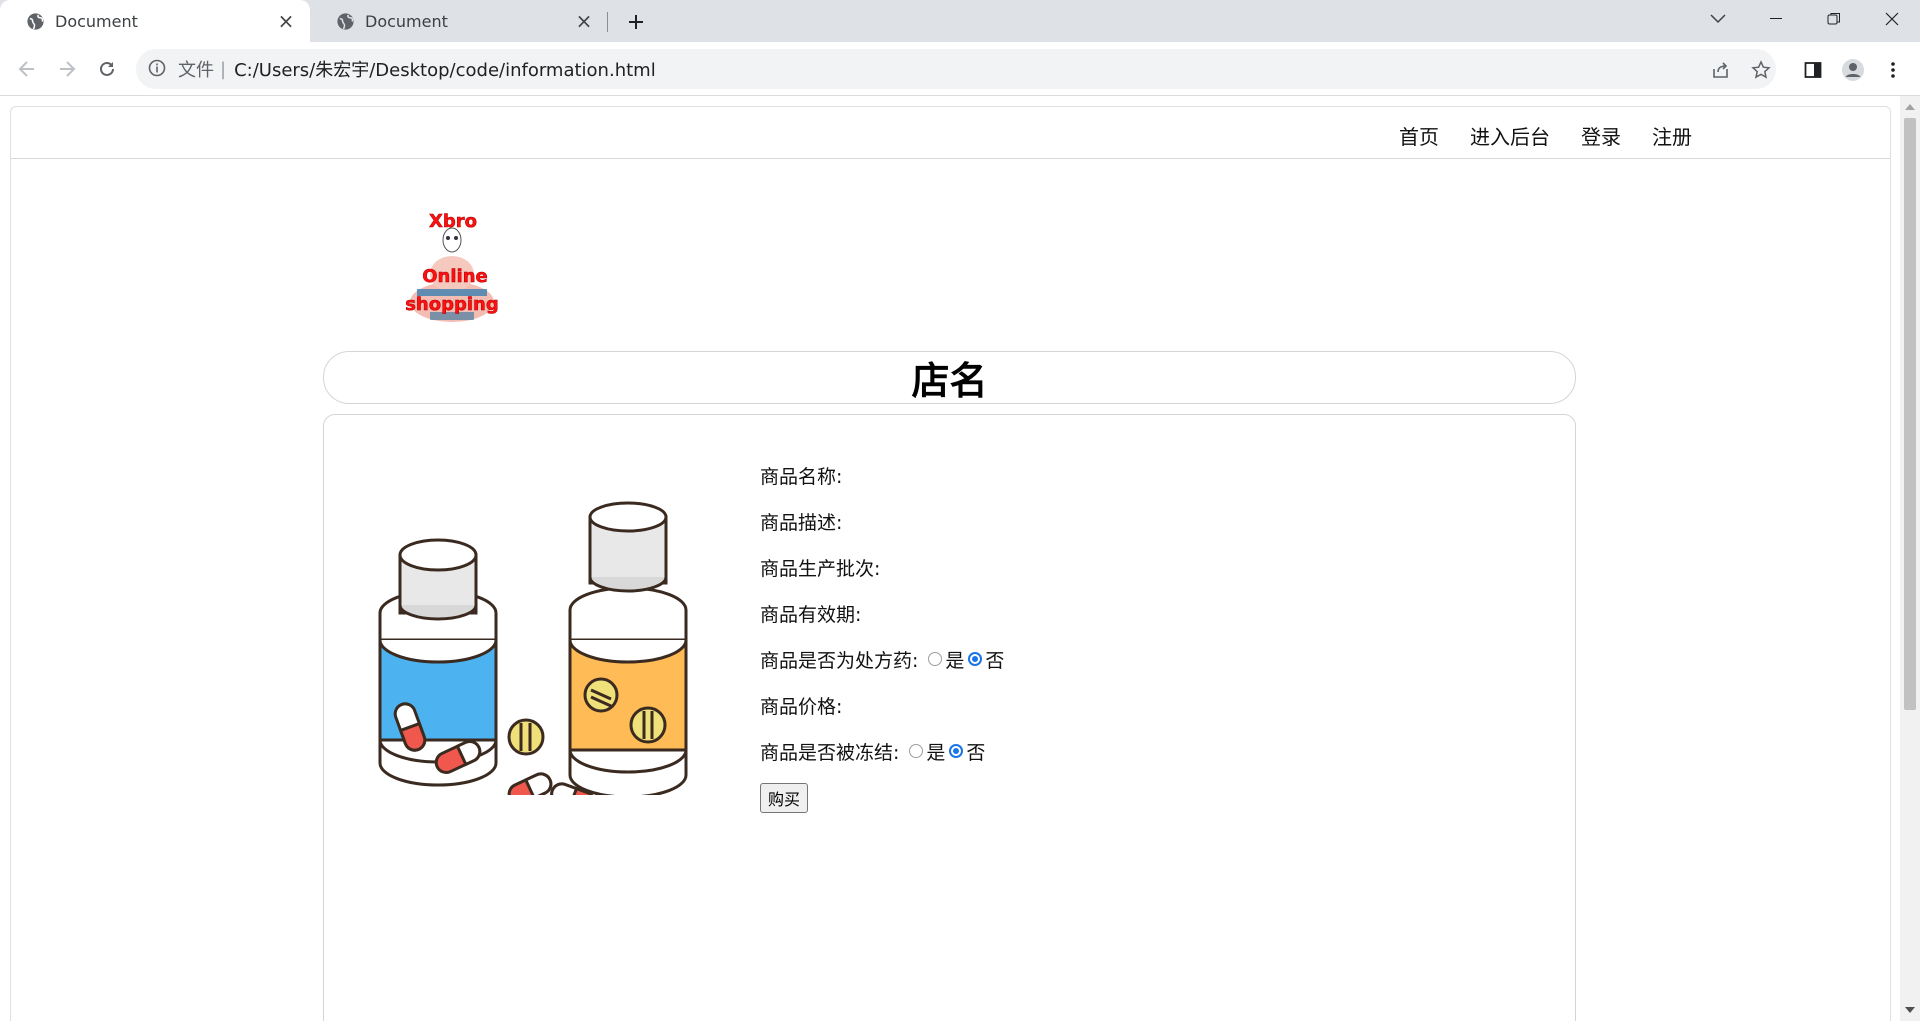  What do you see at coordinates (995, 660) in the screenshot?
I see `prescription-no-label: 否` at bounding box center [995, 660].